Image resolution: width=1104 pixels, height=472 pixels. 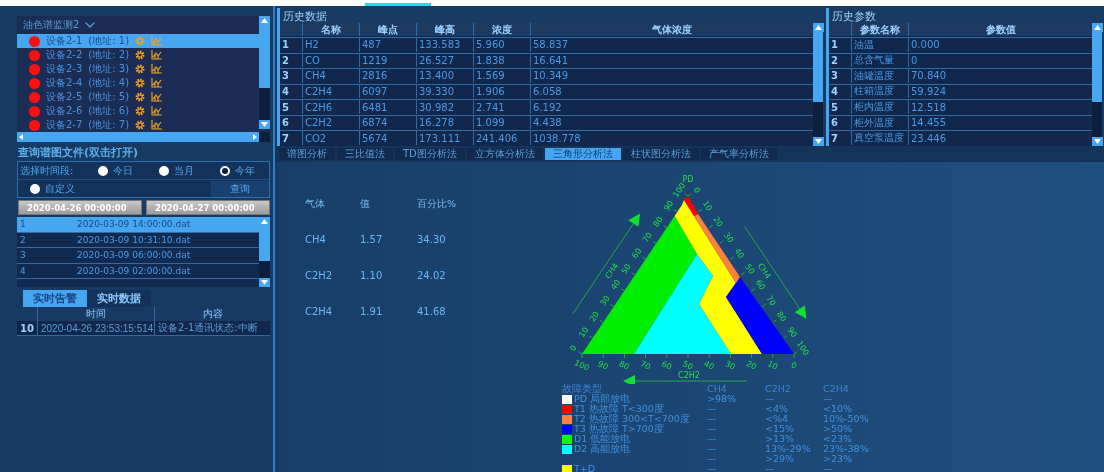 I want to click on tab: 三角形分析法, so click(x=582, y=154).